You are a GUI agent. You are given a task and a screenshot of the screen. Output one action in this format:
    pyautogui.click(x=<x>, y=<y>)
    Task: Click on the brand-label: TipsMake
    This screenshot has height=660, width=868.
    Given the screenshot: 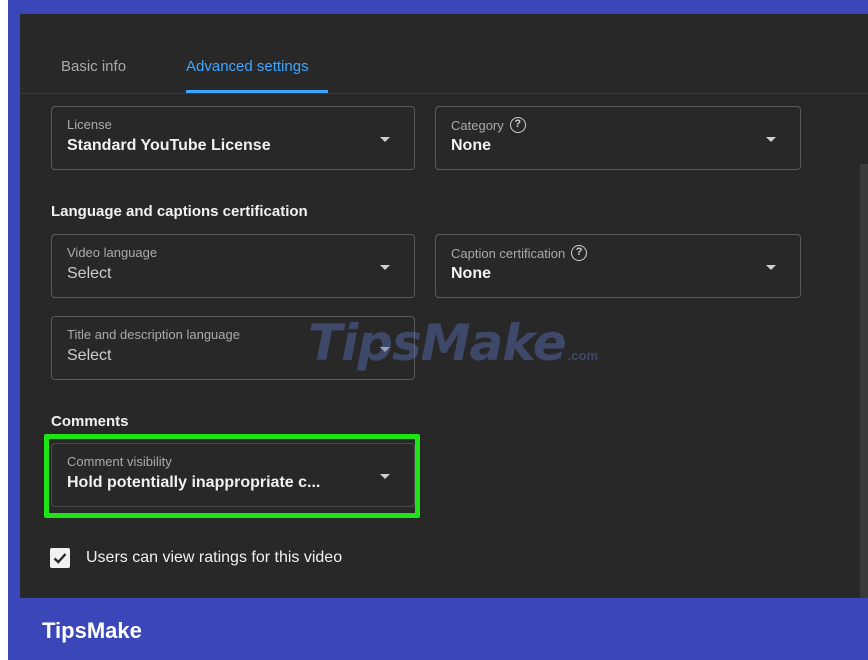 What is the action you would take?
    pyautogui.click(x=92, y=630)
    